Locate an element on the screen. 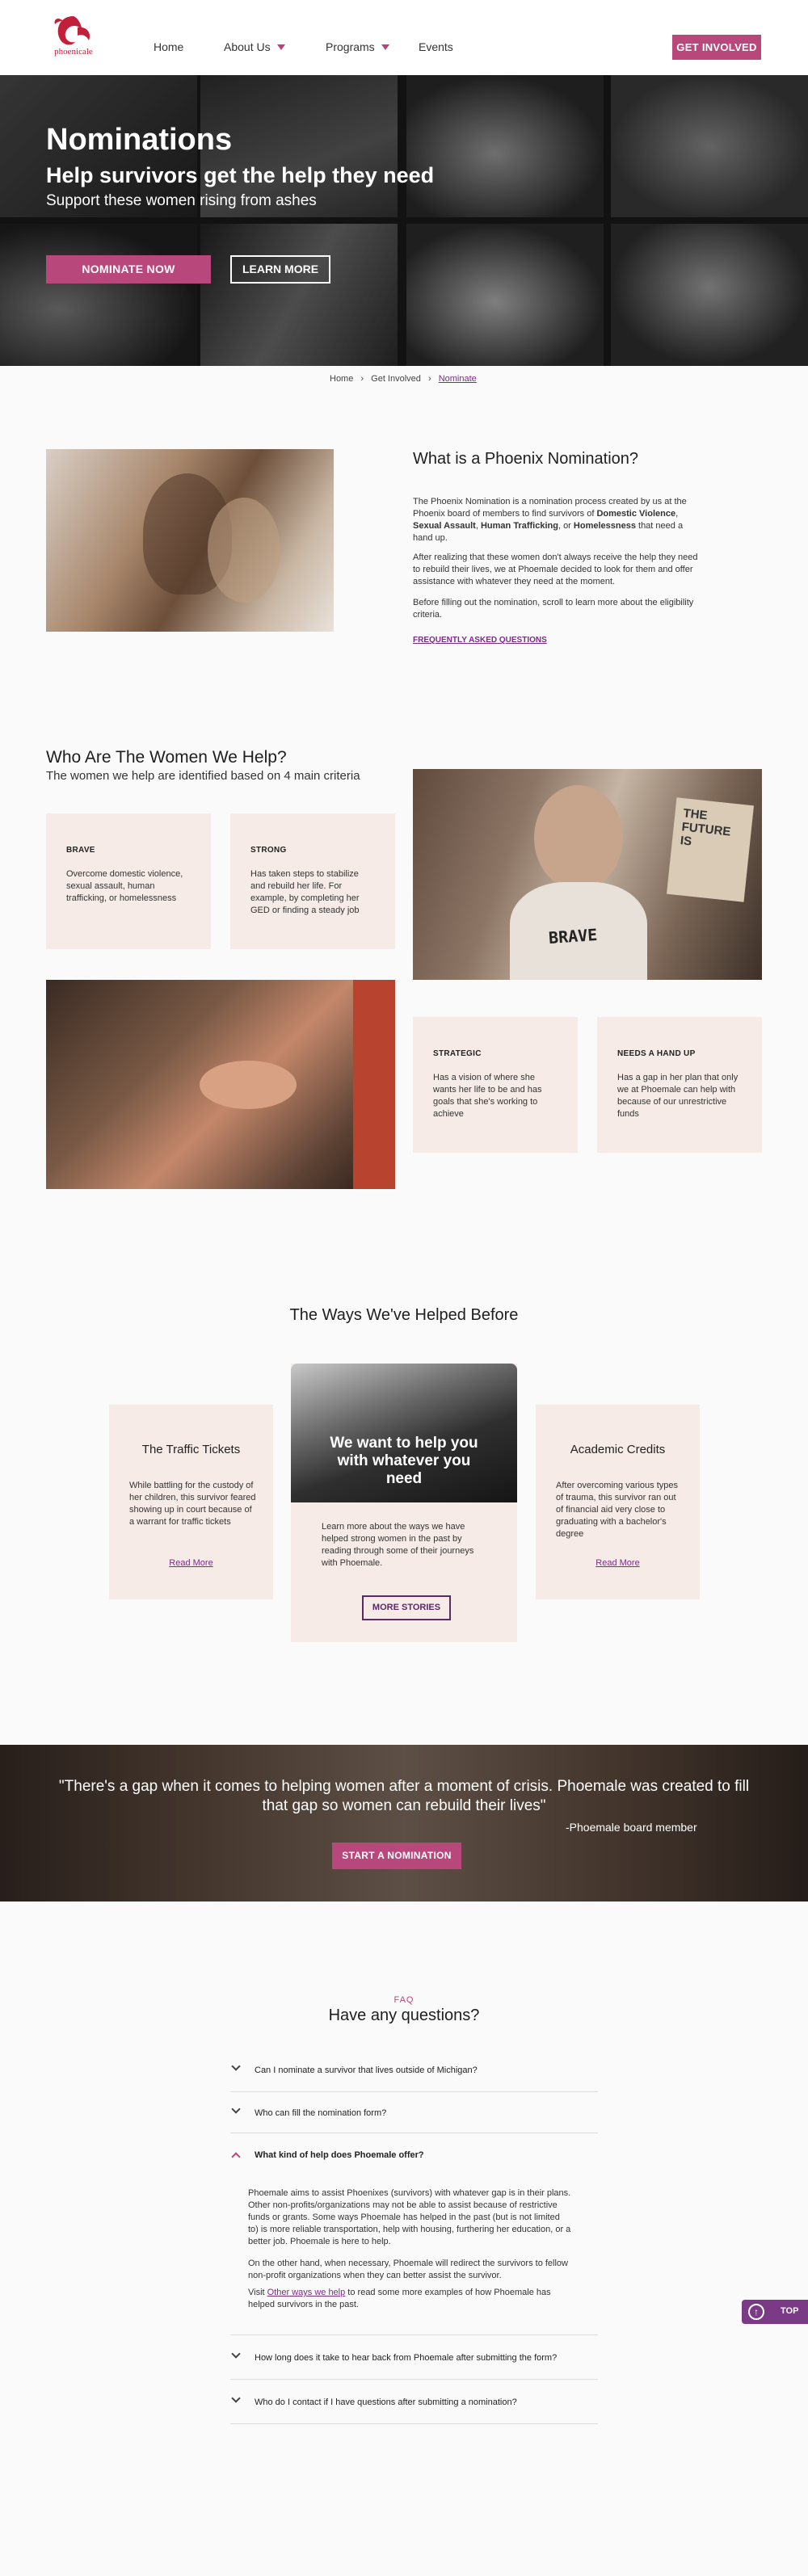 The width and height of the screenshot is (808, 2576). hero-section is located at coordinates (404, 221).